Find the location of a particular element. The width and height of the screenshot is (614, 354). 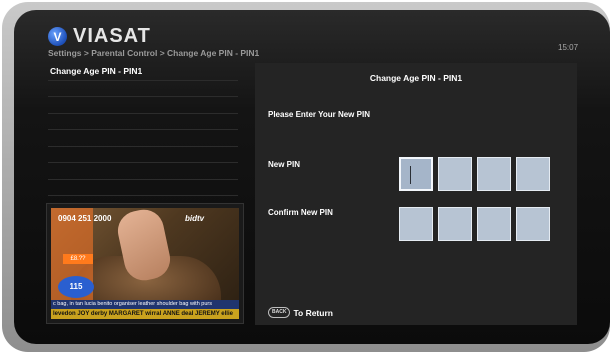

confirm-pin-label: Confirm New PIN is located at coordinates (300, 212).